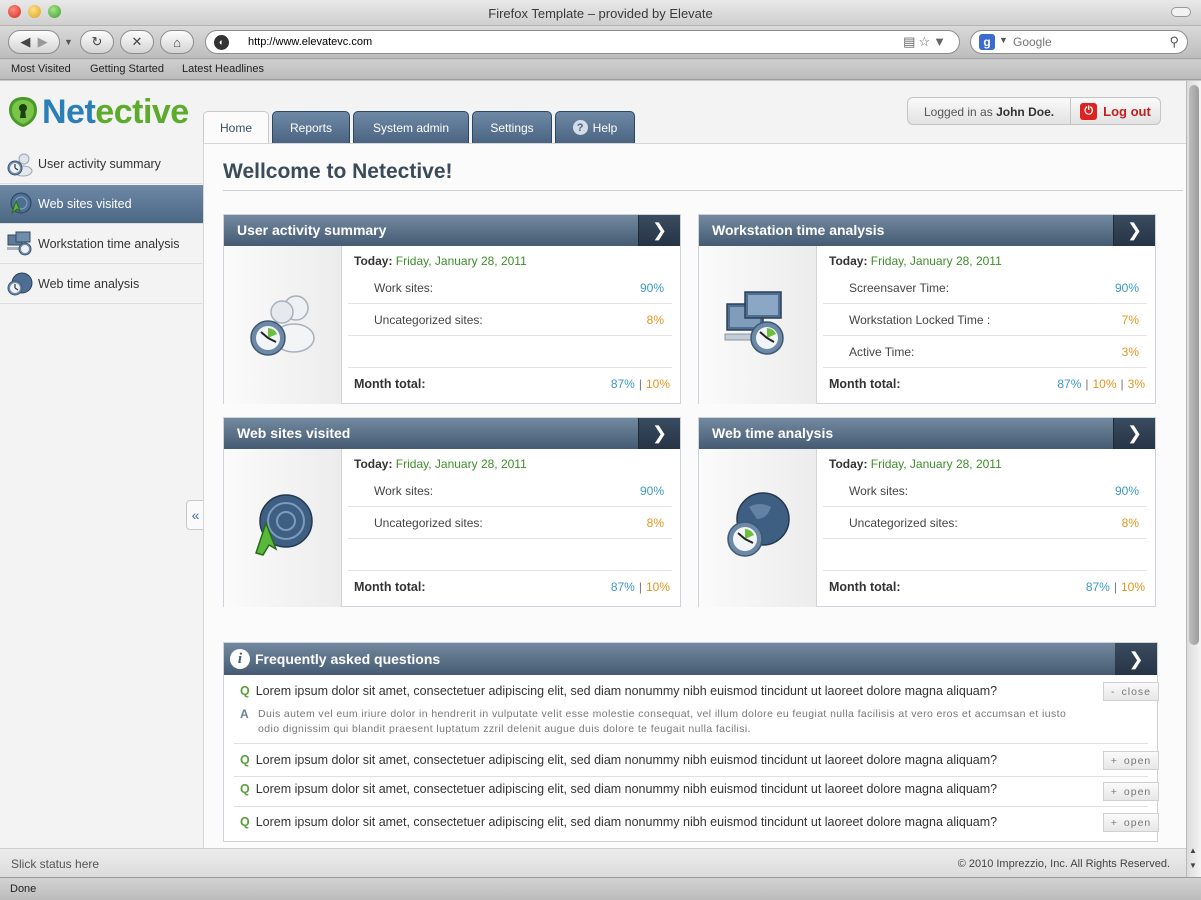  I want to click on month-total: Month total: 87% | 10% | 3%, so click(987, 384).